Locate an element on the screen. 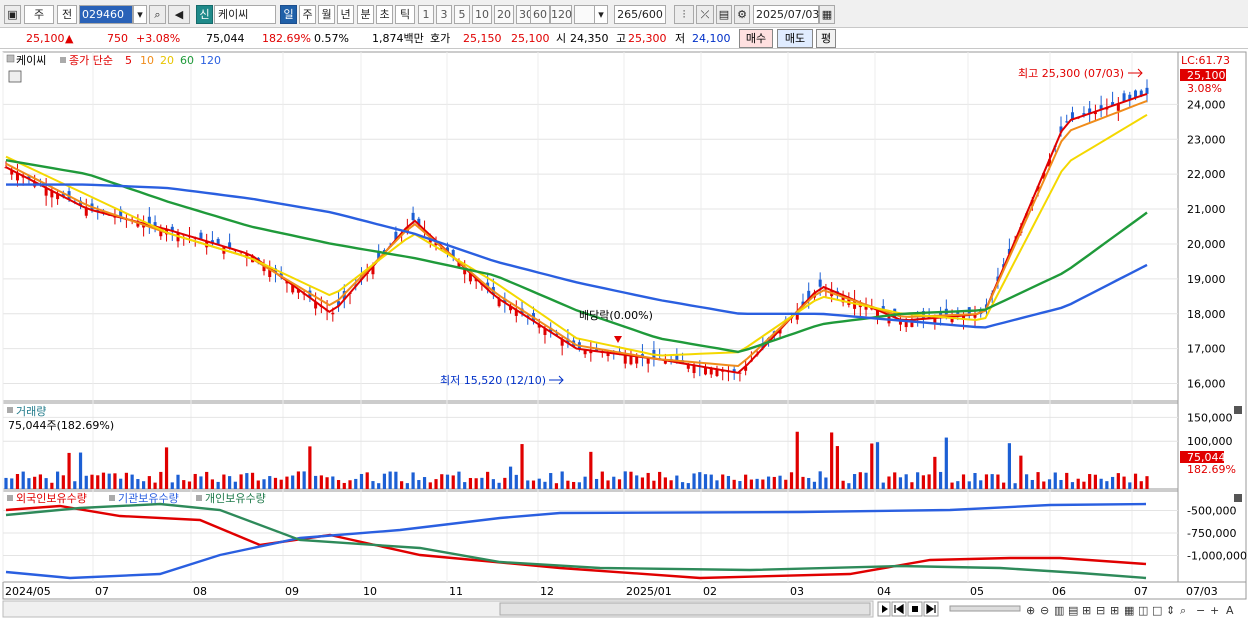 This screenshot has height=621, width=1248. panel-menu-icon is located at coordinates (10, 58).